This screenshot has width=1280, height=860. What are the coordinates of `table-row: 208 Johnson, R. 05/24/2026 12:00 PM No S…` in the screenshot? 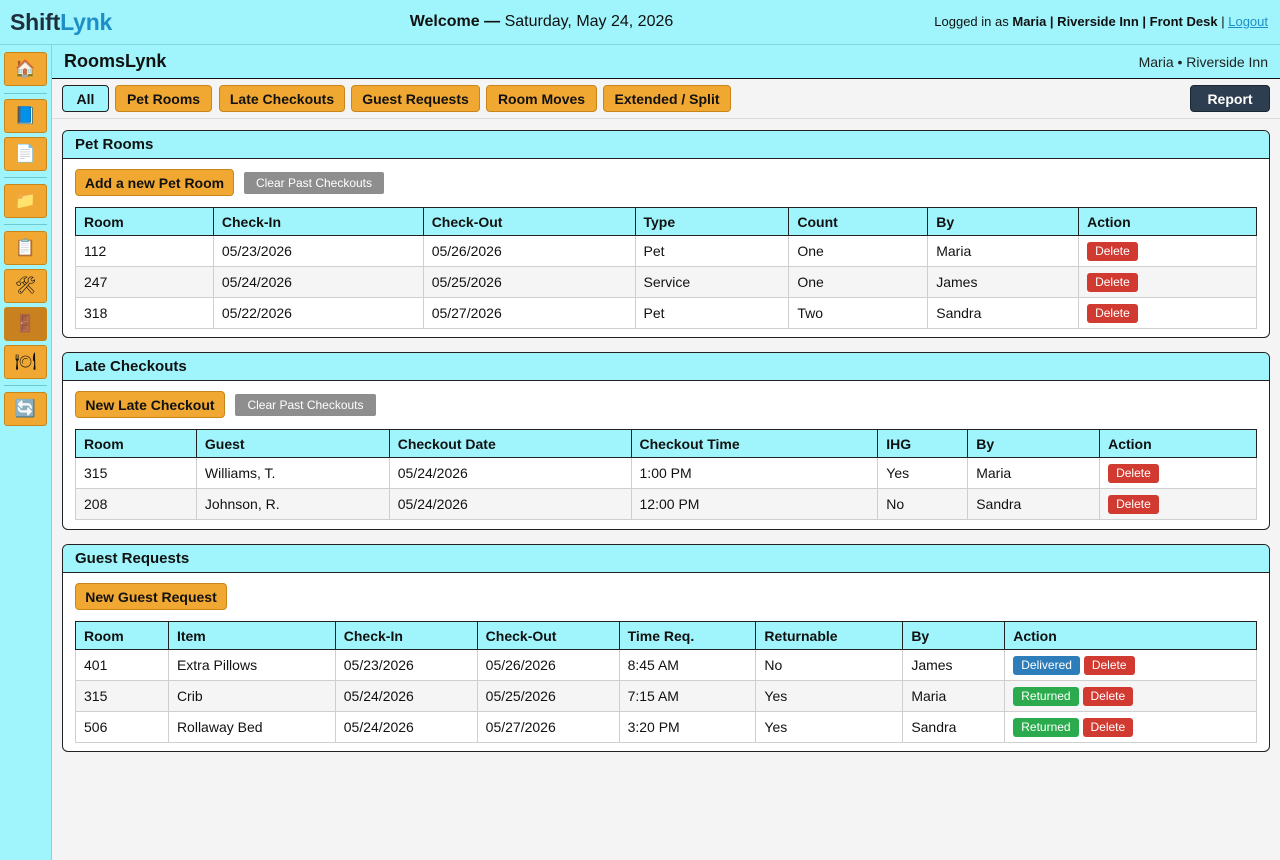 It's located at (666, 504).